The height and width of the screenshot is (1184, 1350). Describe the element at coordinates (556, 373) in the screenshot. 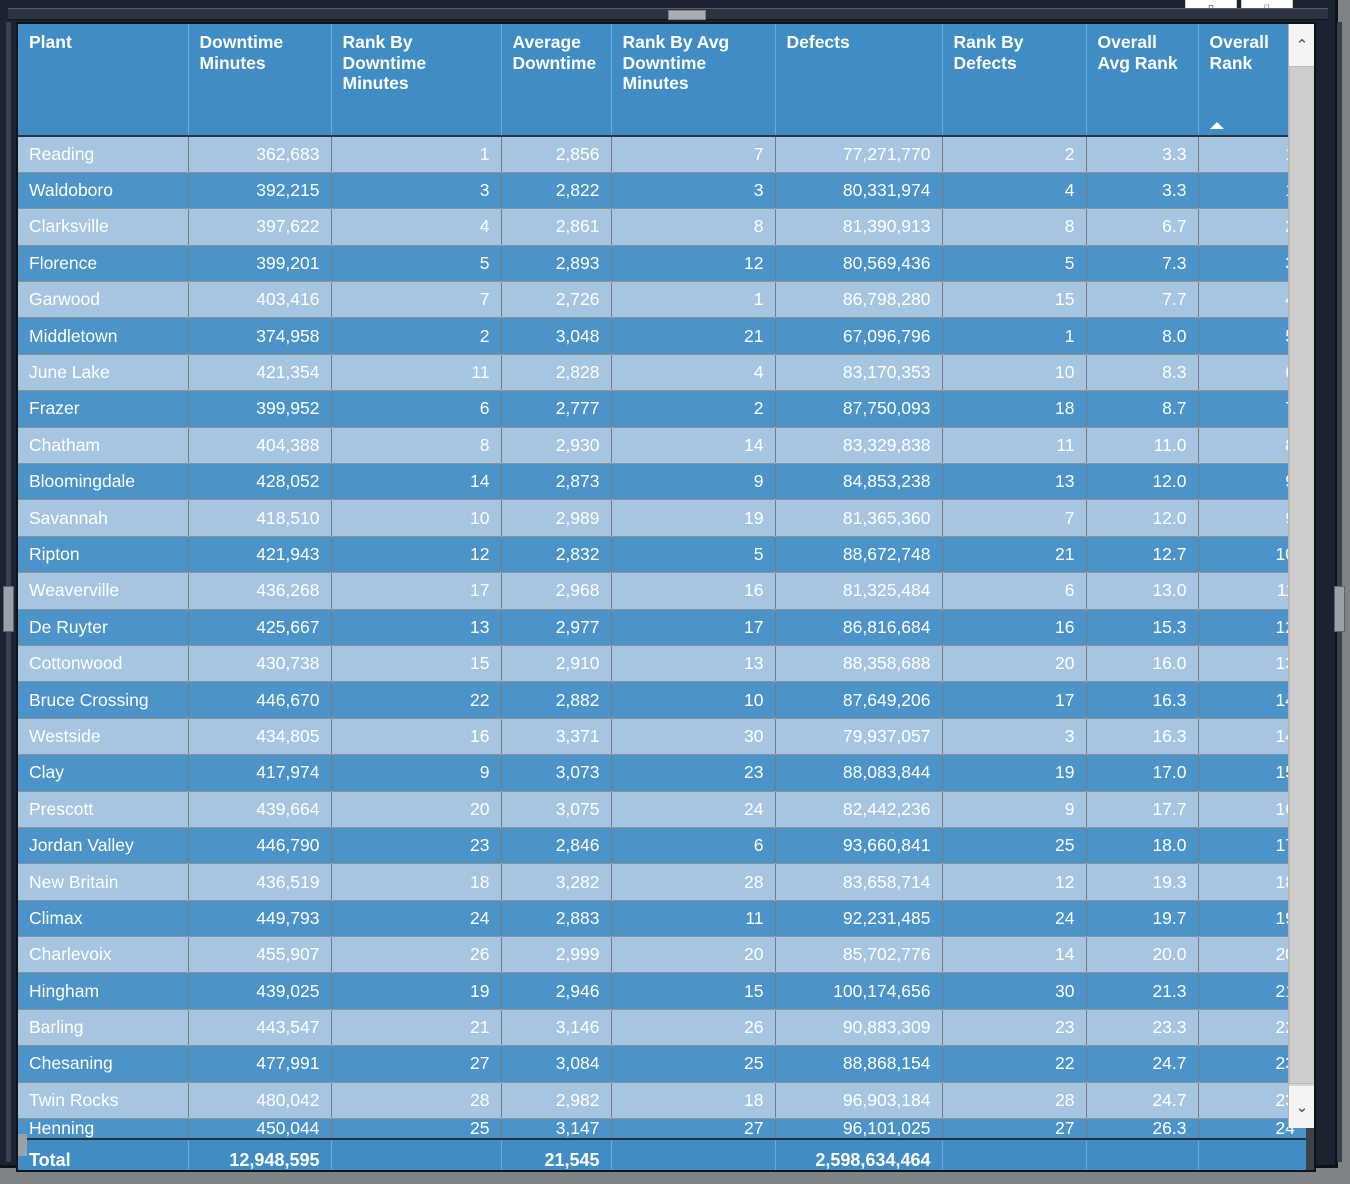

I see `cell-avg_downtime: 2,828` at that location.